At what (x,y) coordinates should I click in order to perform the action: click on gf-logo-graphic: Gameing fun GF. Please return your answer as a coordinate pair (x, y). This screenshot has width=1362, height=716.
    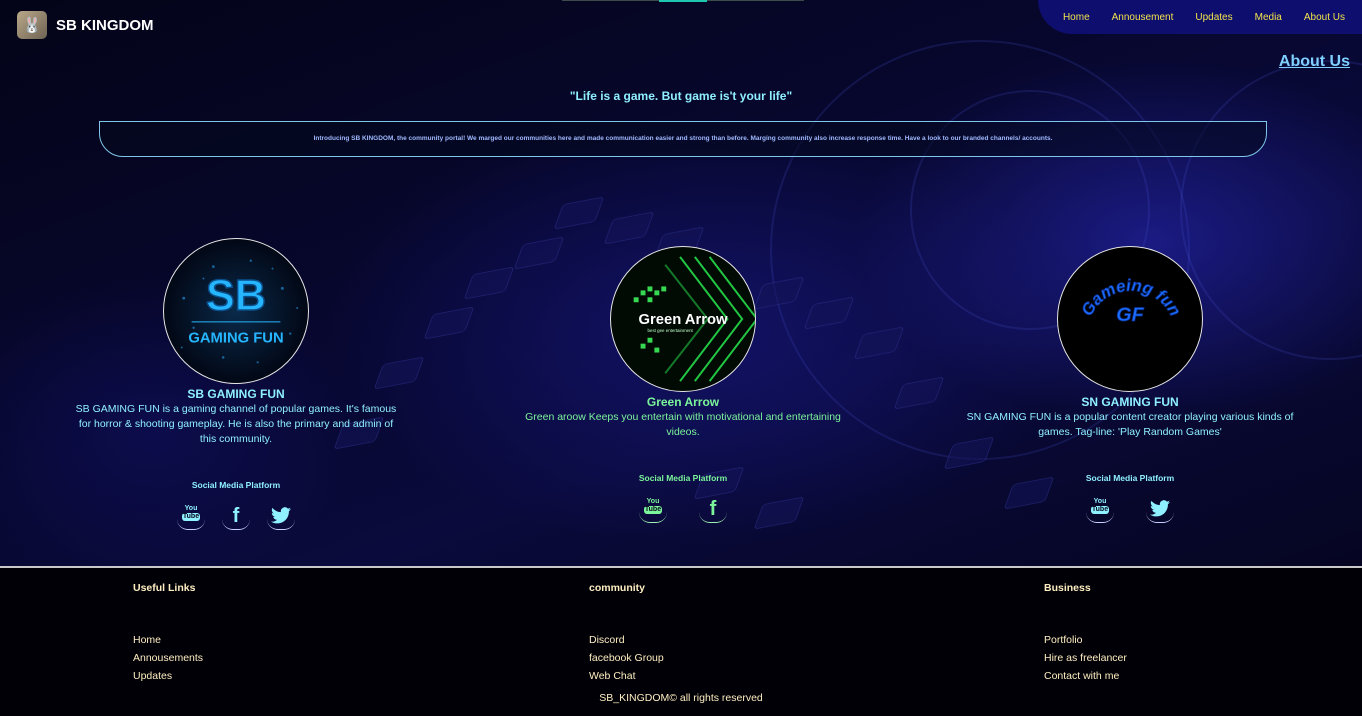
    Looking at the image, I should click on (1131, 300).